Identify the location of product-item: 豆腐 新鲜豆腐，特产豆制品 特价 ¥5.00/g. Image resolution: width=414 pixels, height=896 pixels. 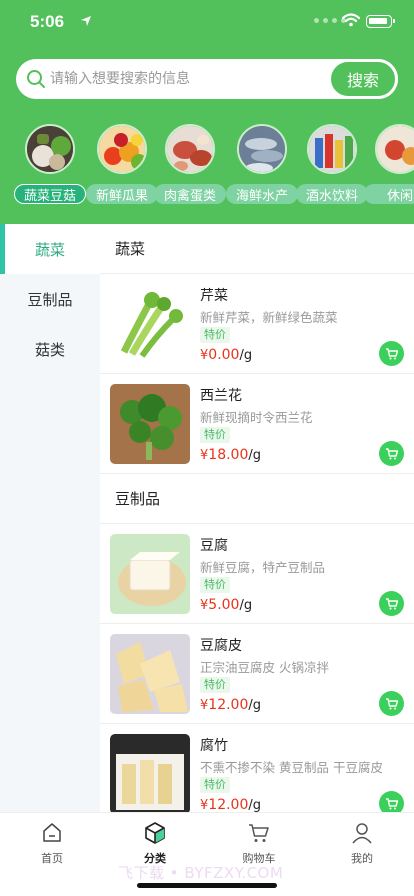
(257, 574).